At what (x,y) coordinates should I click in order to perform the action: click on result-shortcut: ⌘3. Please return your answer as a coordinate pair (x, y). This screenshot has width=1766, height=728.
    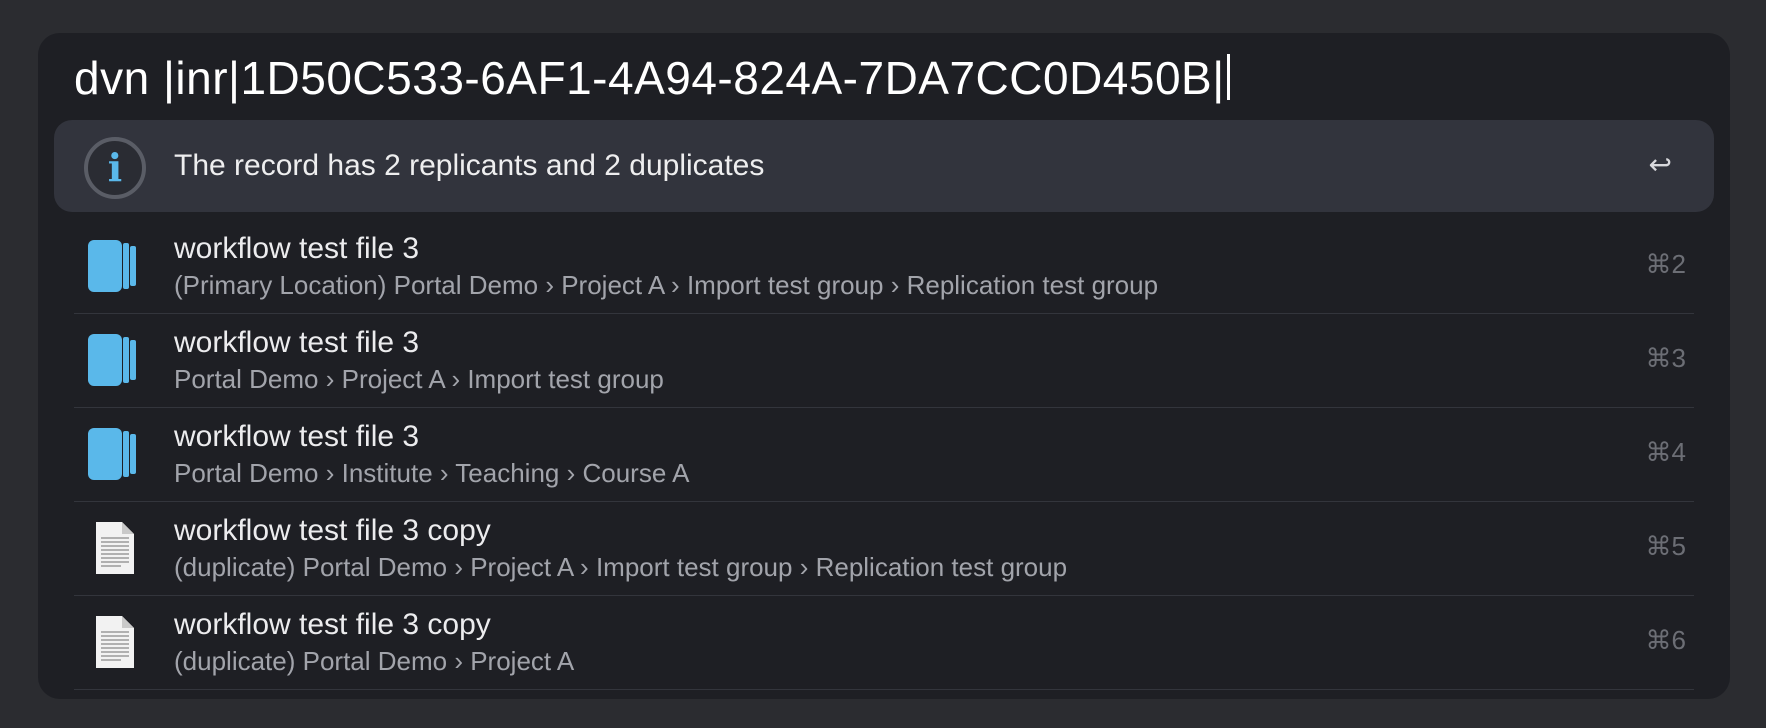
    Looking at the image, I should click on (1665, 358).